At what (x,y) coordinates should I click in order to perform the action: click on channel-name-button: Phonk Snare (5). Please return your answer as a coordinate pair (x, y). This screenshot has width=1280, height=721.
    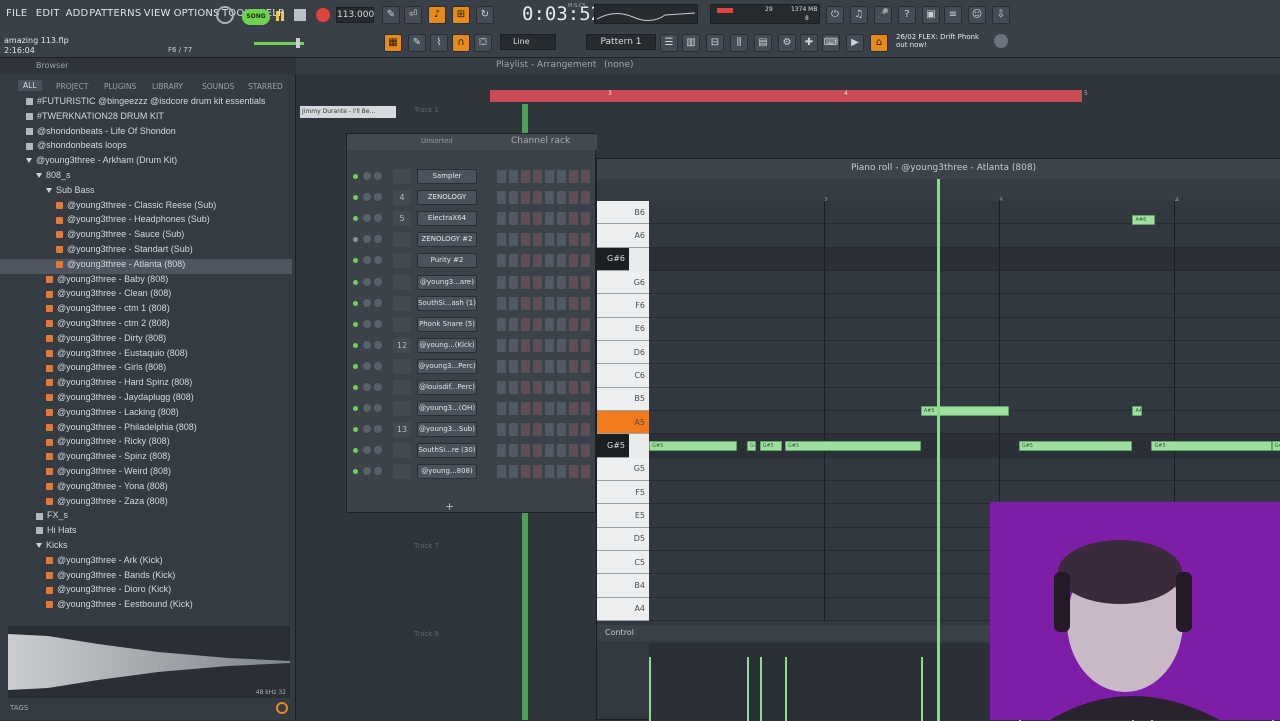
    Looking at the image, I should click on (447, 324).